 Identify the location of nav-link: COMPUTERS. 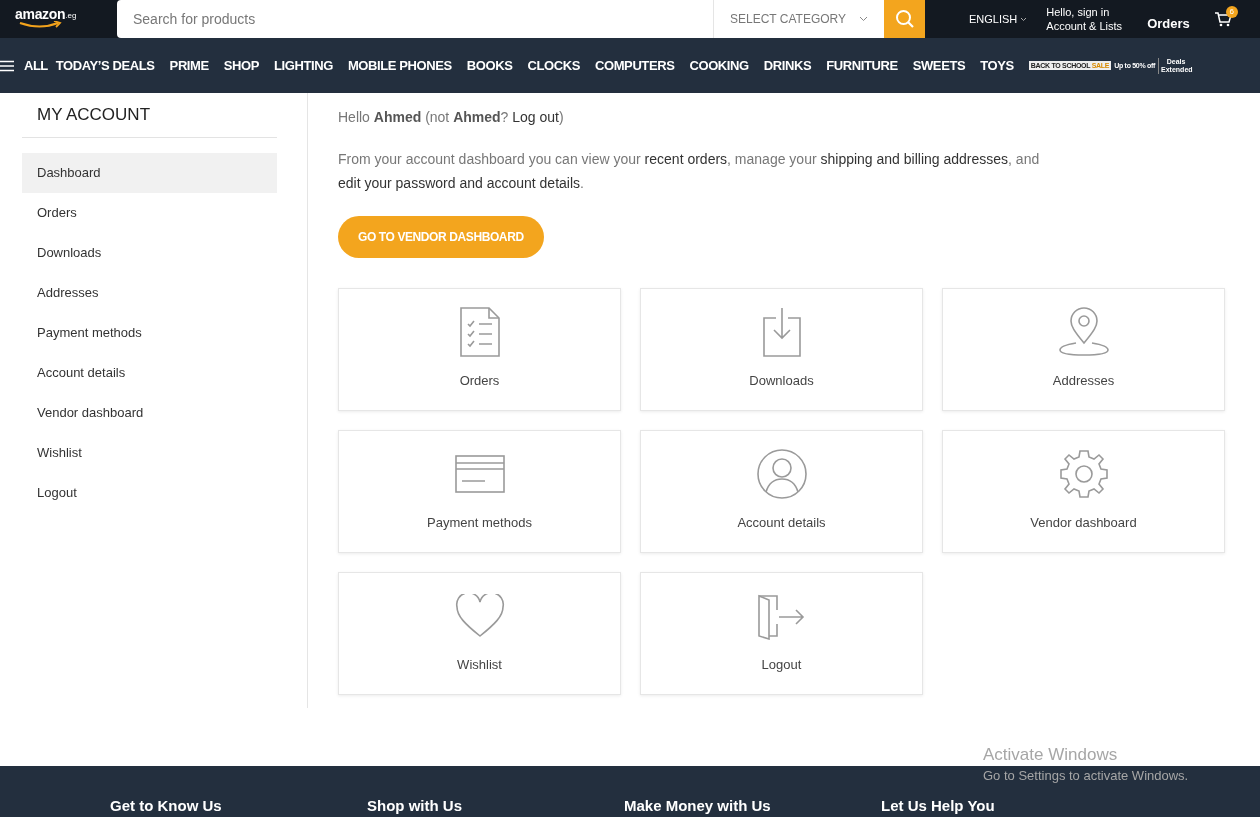
(635, 65).